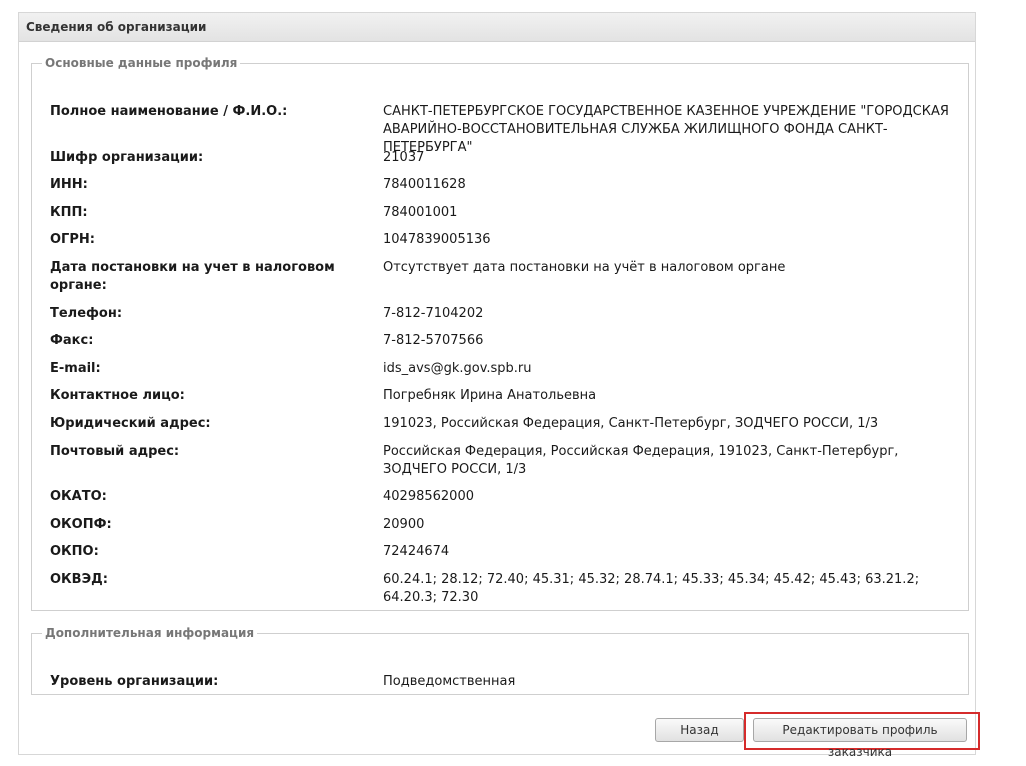  What do you see at coordinates (404, 157) in the screenshot?
I see `field-value: 21037` at bounding box center [404, 157].